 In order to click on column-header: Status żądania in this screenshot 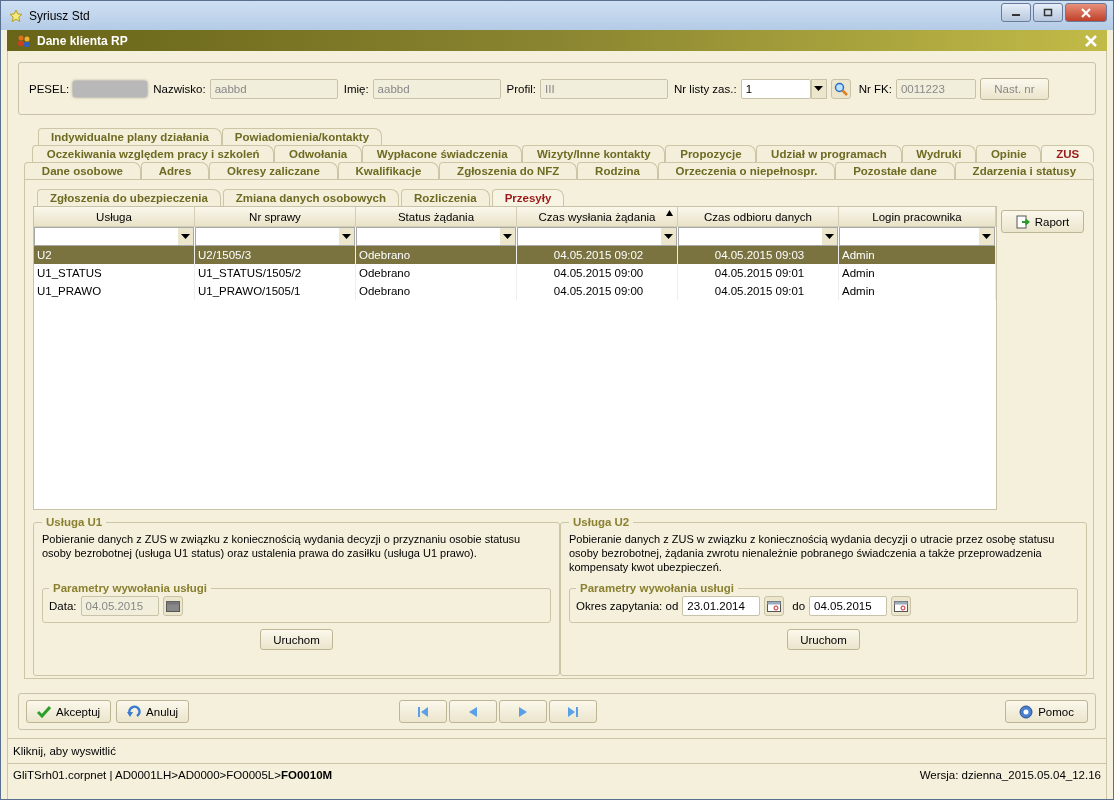, I will do `click(436, 217)`.